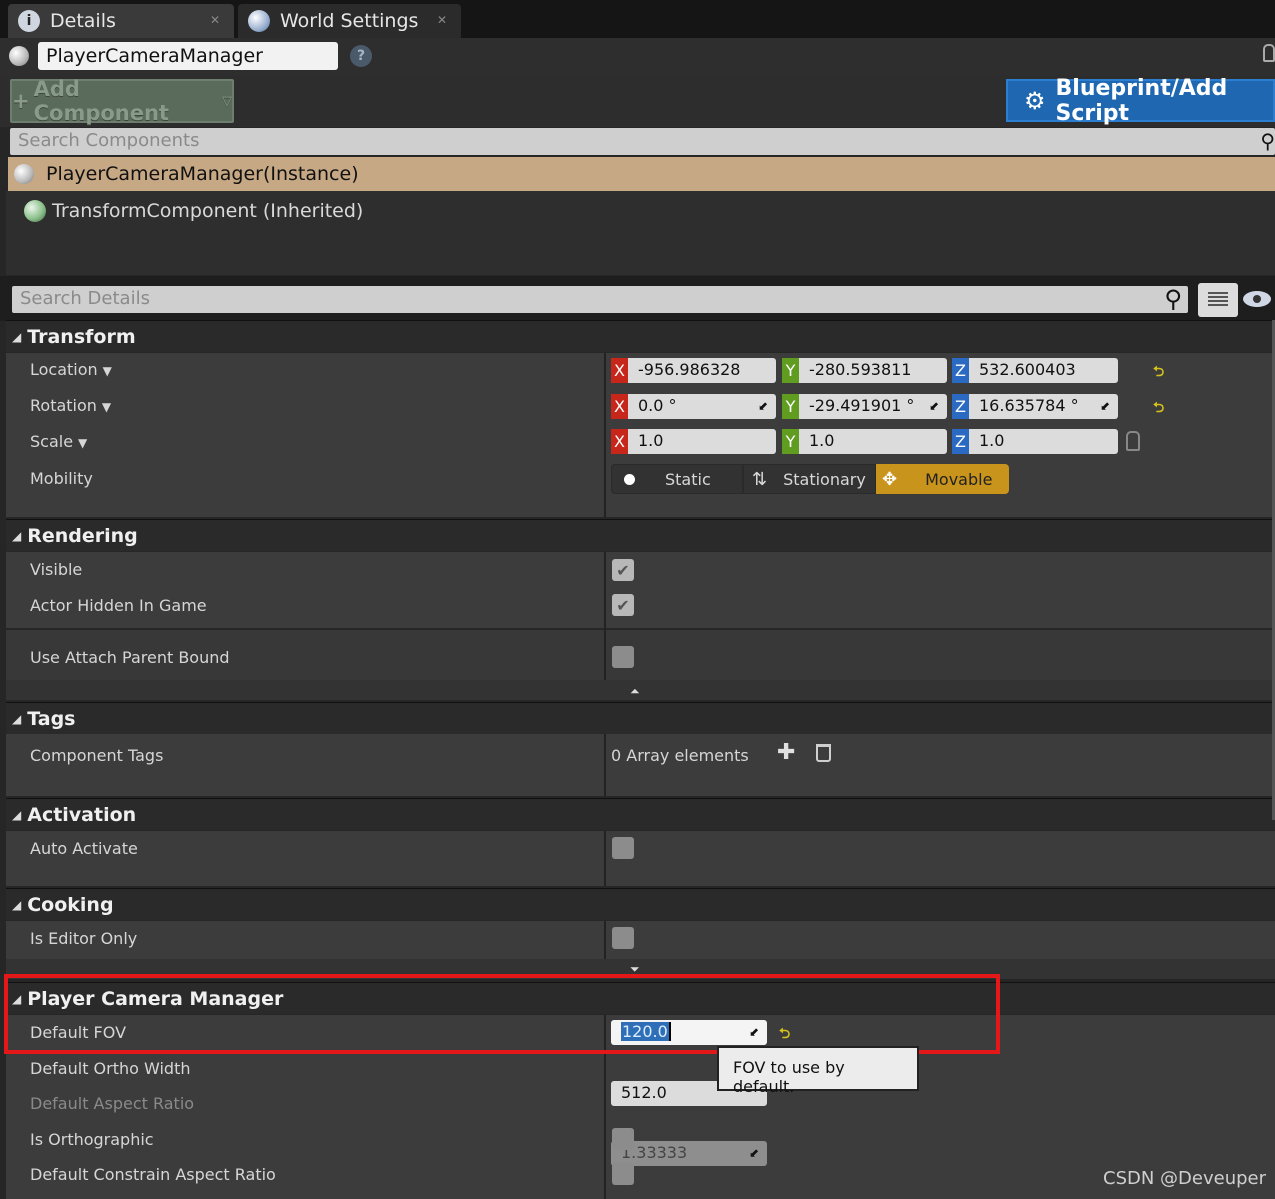 This screenshot has width=1275, height=1199. Describe the element at coordinates (1043, 406) in the screenshot. I see `rotation-z-value: 16.635784 ° ⬋` at that location.